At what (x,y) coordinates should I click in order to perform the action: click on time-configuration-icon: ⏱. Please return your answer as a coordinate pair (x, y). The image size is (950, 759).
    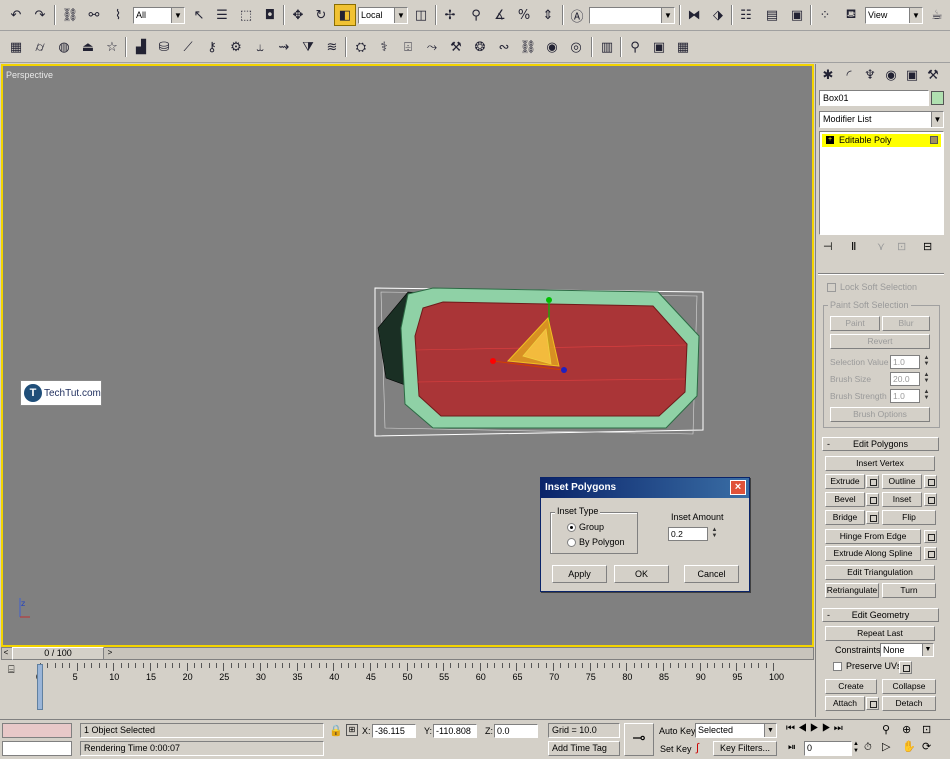
    Looking at the image, I should click on (868, 747).